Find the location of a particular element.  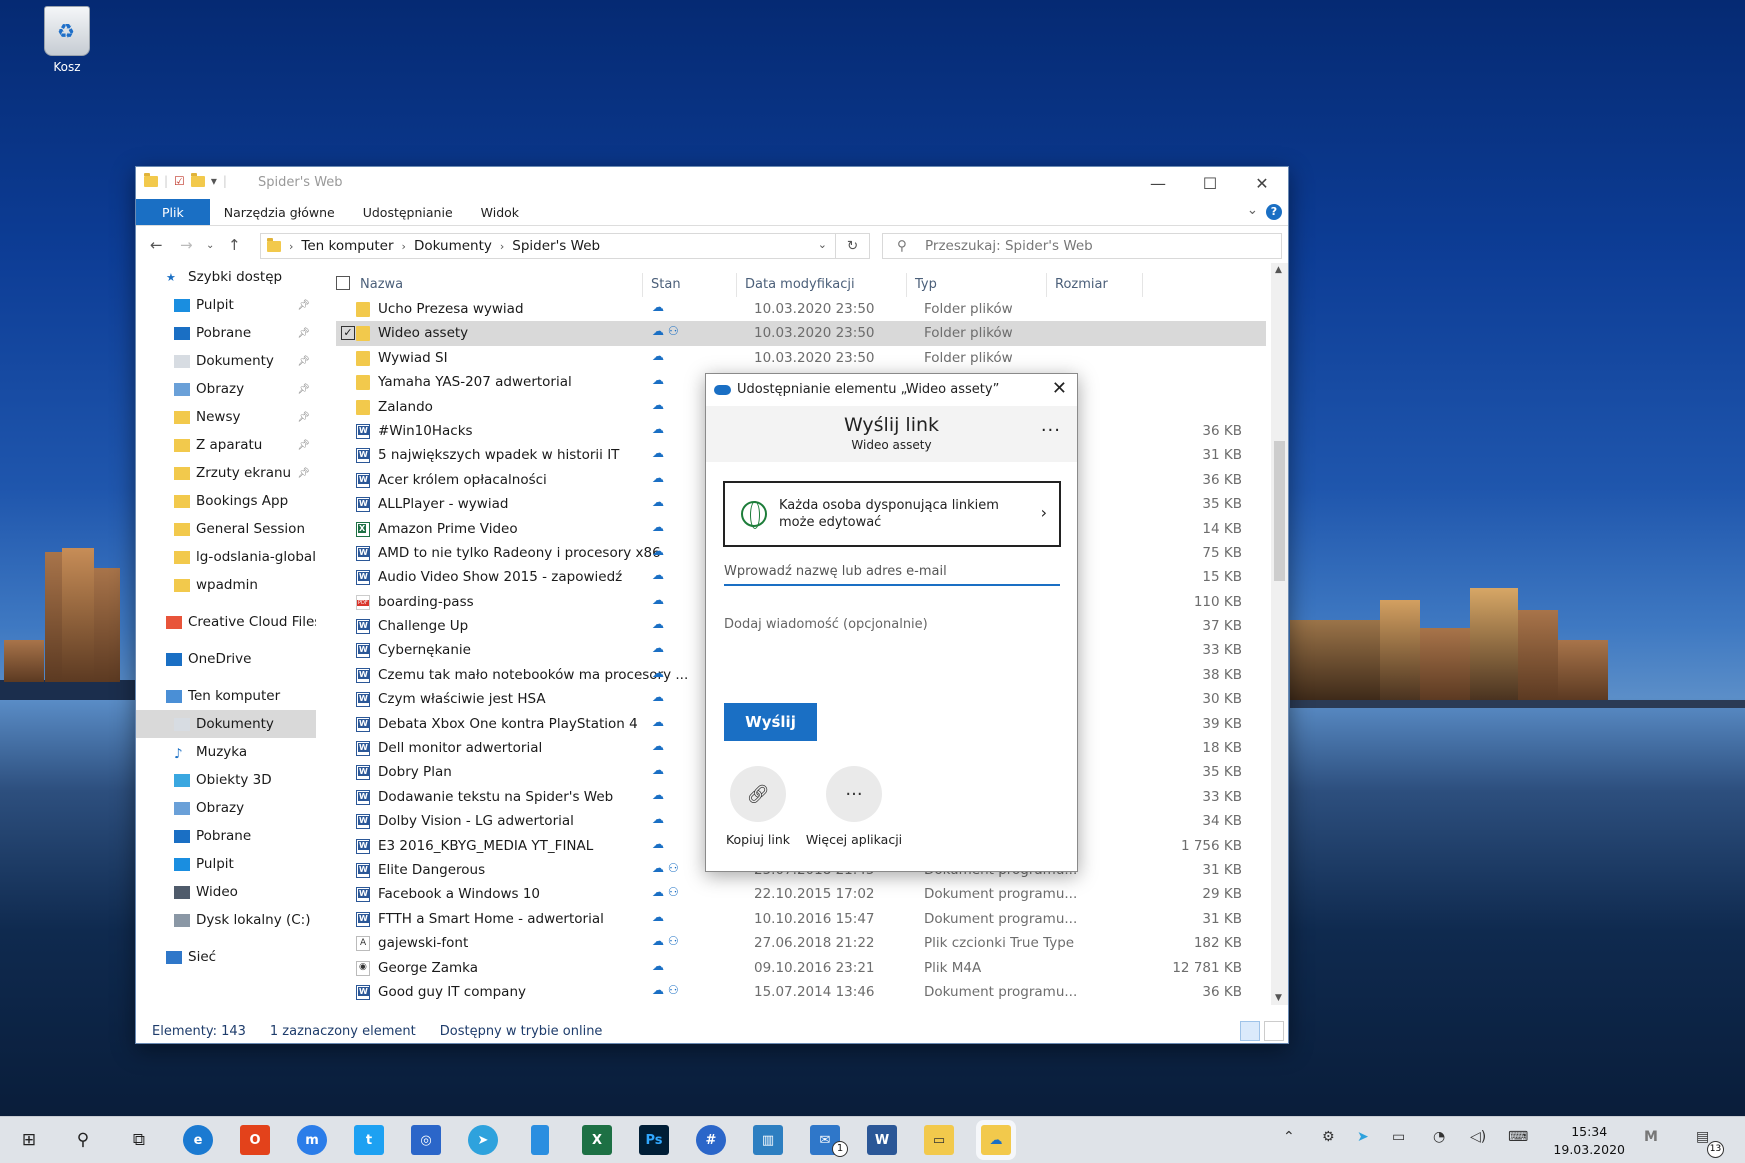

sidebar-item: ★ Szybki dostęp is located at coordinates (226, 277).